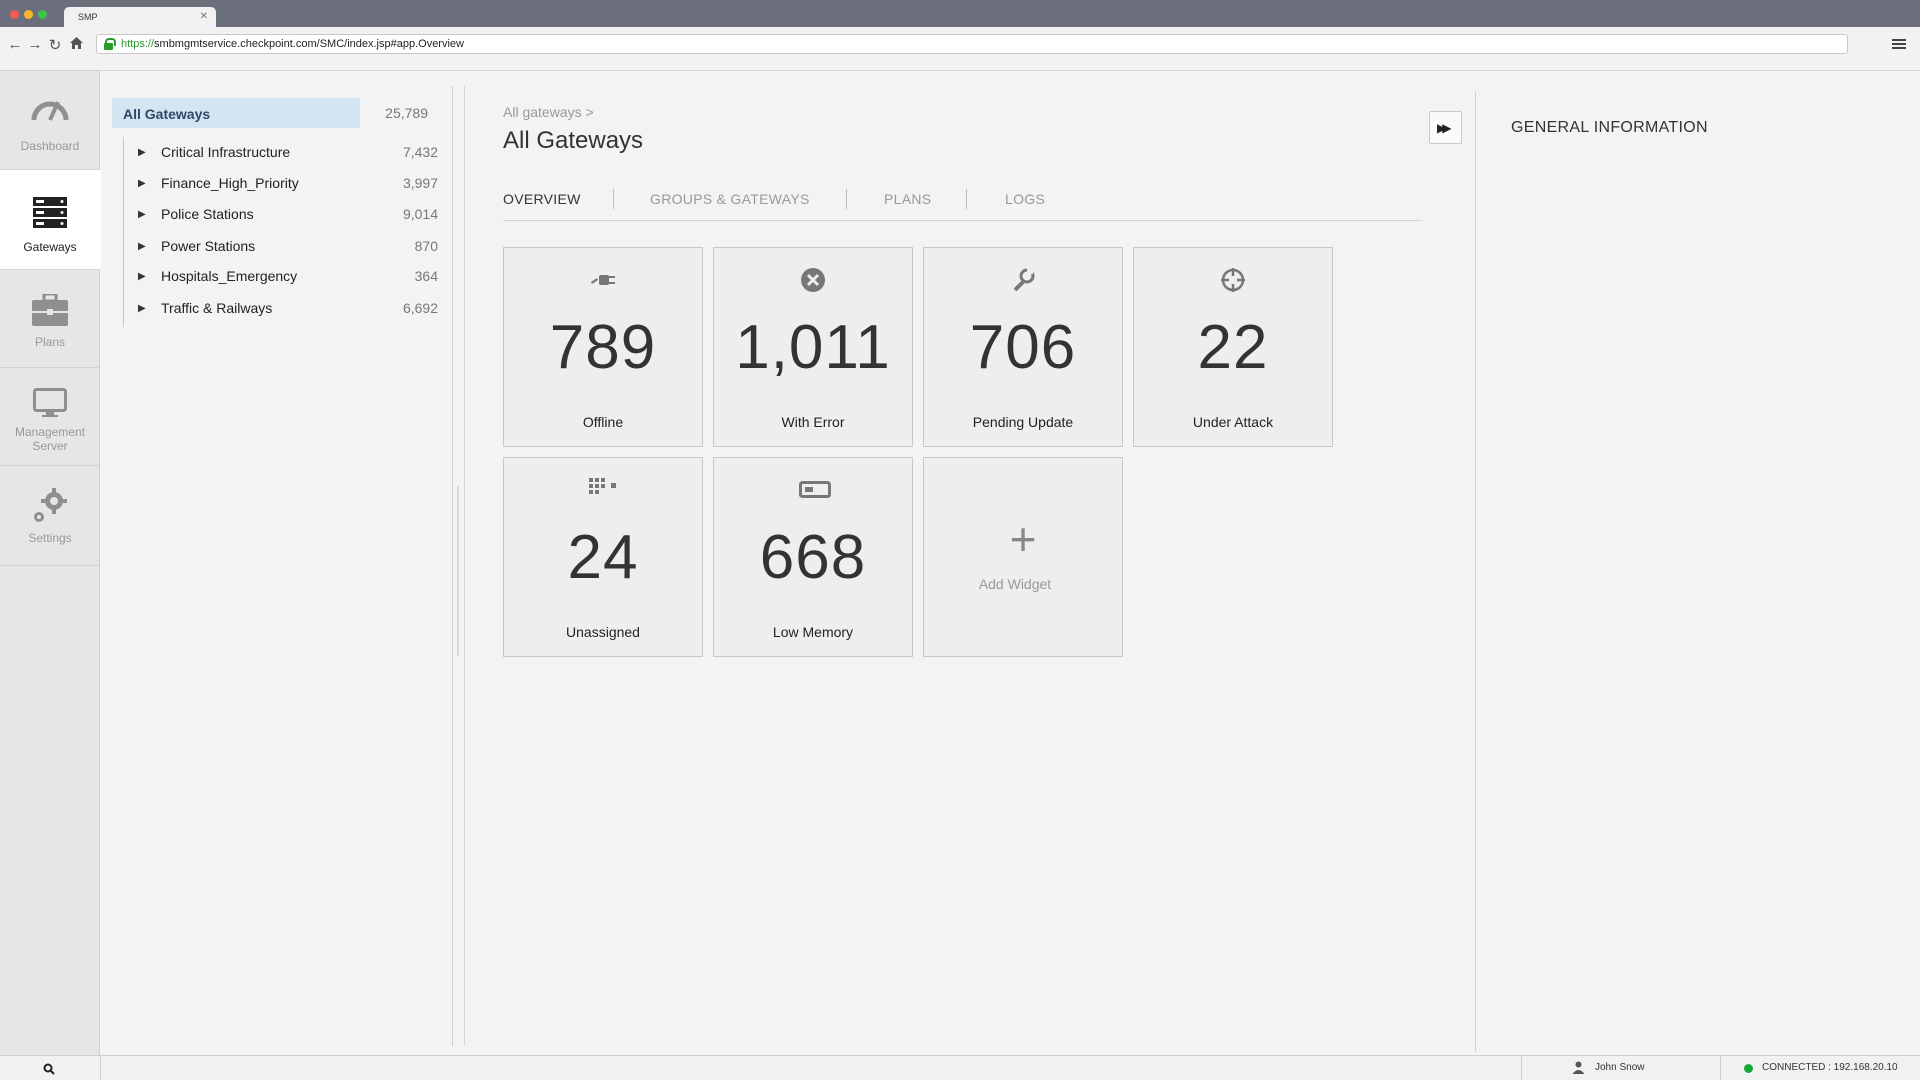 The image size is (1920, 1080). What do you see at coordinates (50, 247) in the screenshot?
I see `nav-gateways-label: Gateways` at bounding box center [50, 247].